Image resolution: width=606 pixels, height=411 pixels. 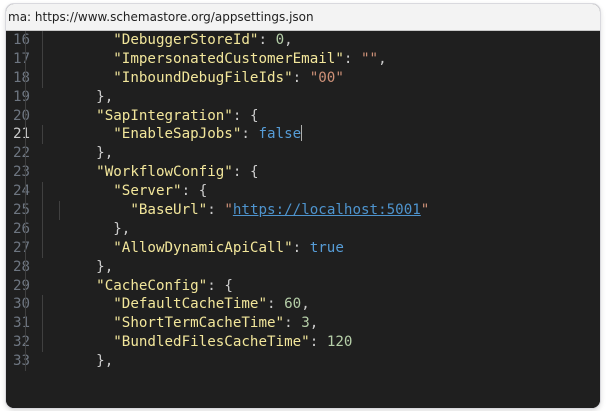 I want to click on text-cursor, so click(x=302, y=133).